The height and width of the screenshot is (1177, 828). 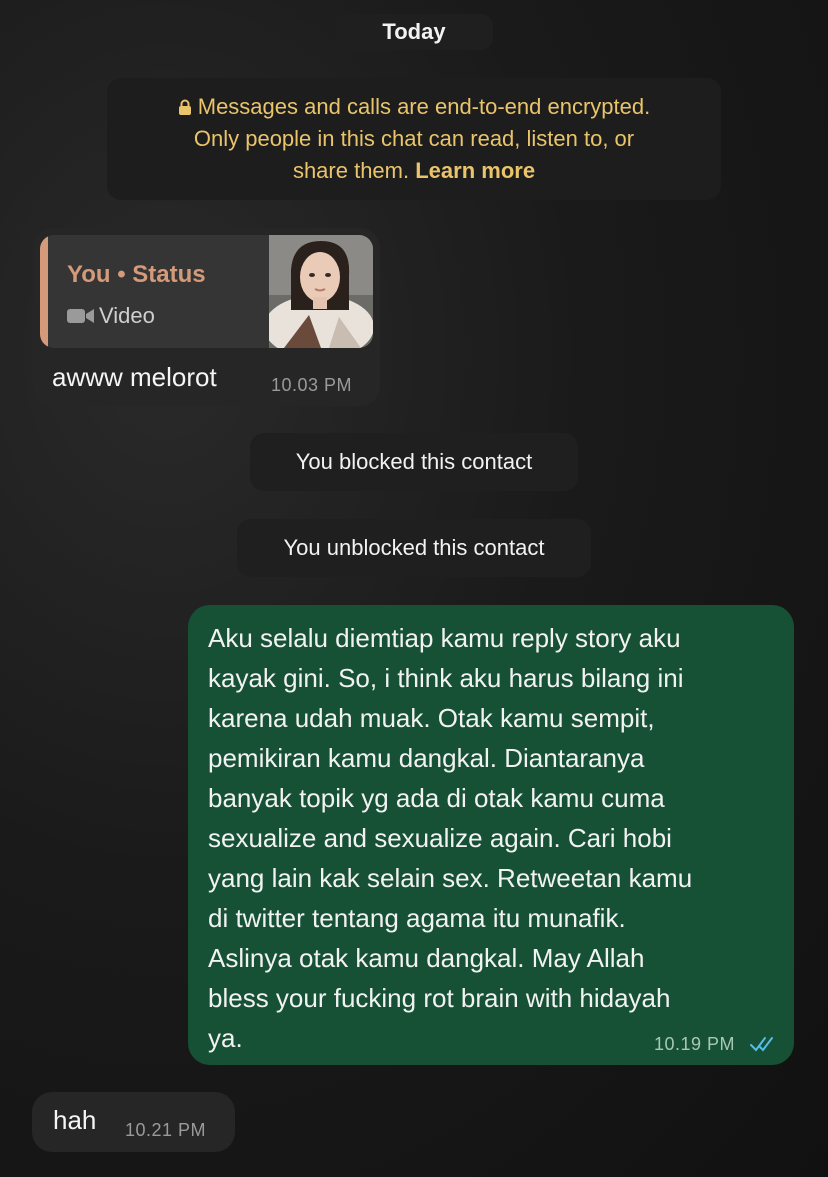 What do you see at coordinates (414, 548) in the screenshot?
I see `system-message-unblocked: You unblocked this contact` at bounding box center [414, 548].